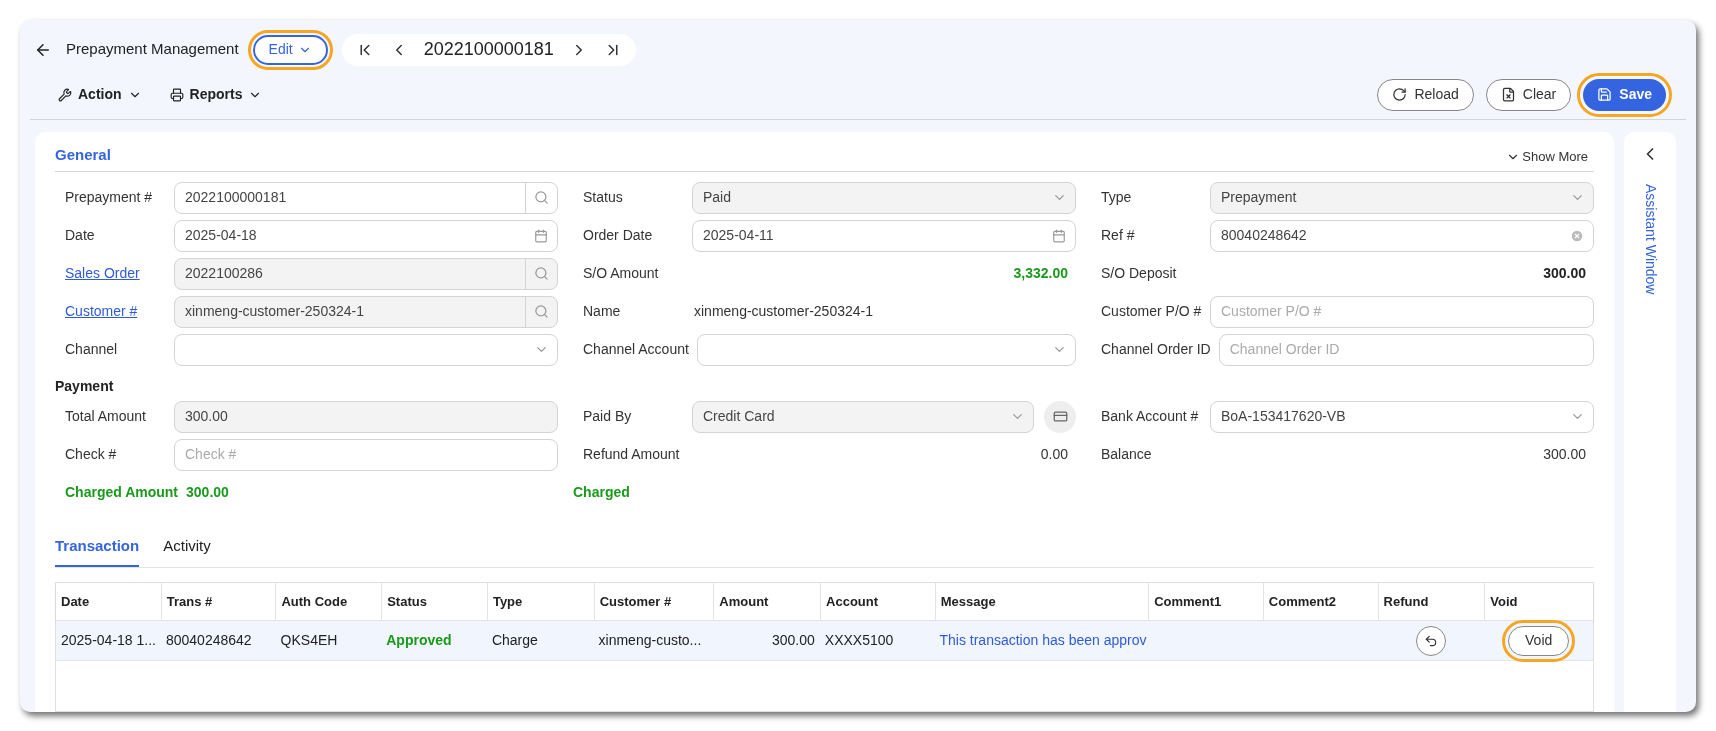 Image resolution: width=1716 pixels, height=731 pixels. I want to click on reload-icon, so click(1400, 94).